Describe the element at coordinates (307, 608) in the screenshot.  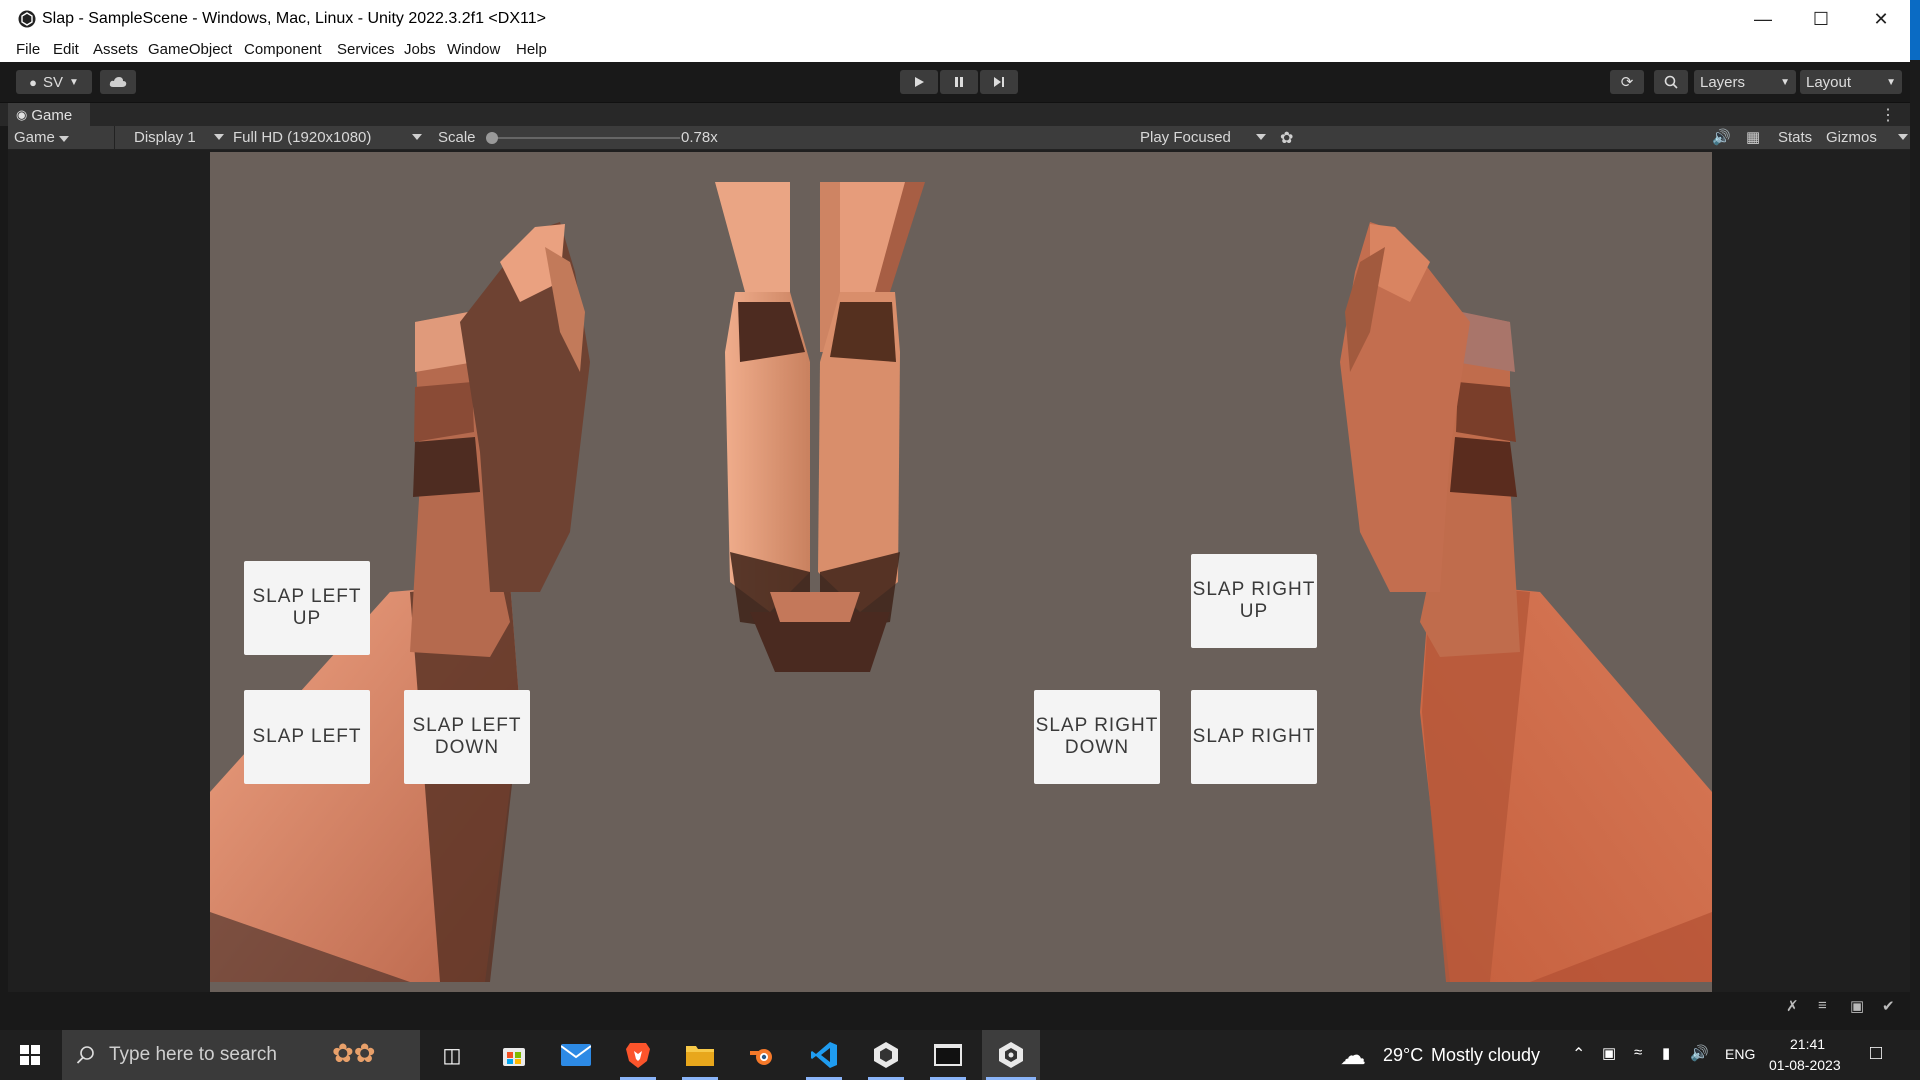
I see `slap-left-up-button: SLAP LEFT UP` at that location.